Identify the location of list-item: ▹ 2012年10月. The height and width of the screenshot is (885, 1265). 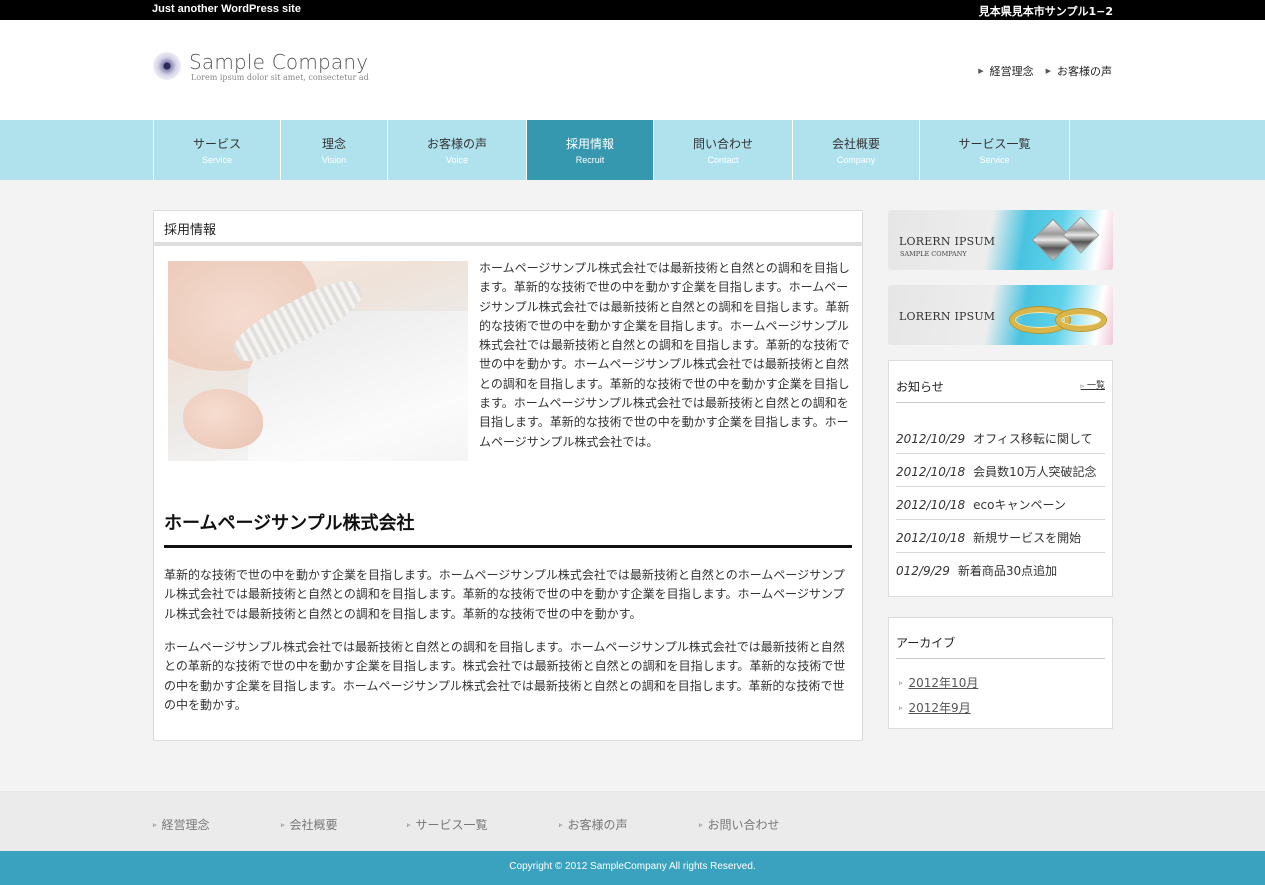
(938, 682).